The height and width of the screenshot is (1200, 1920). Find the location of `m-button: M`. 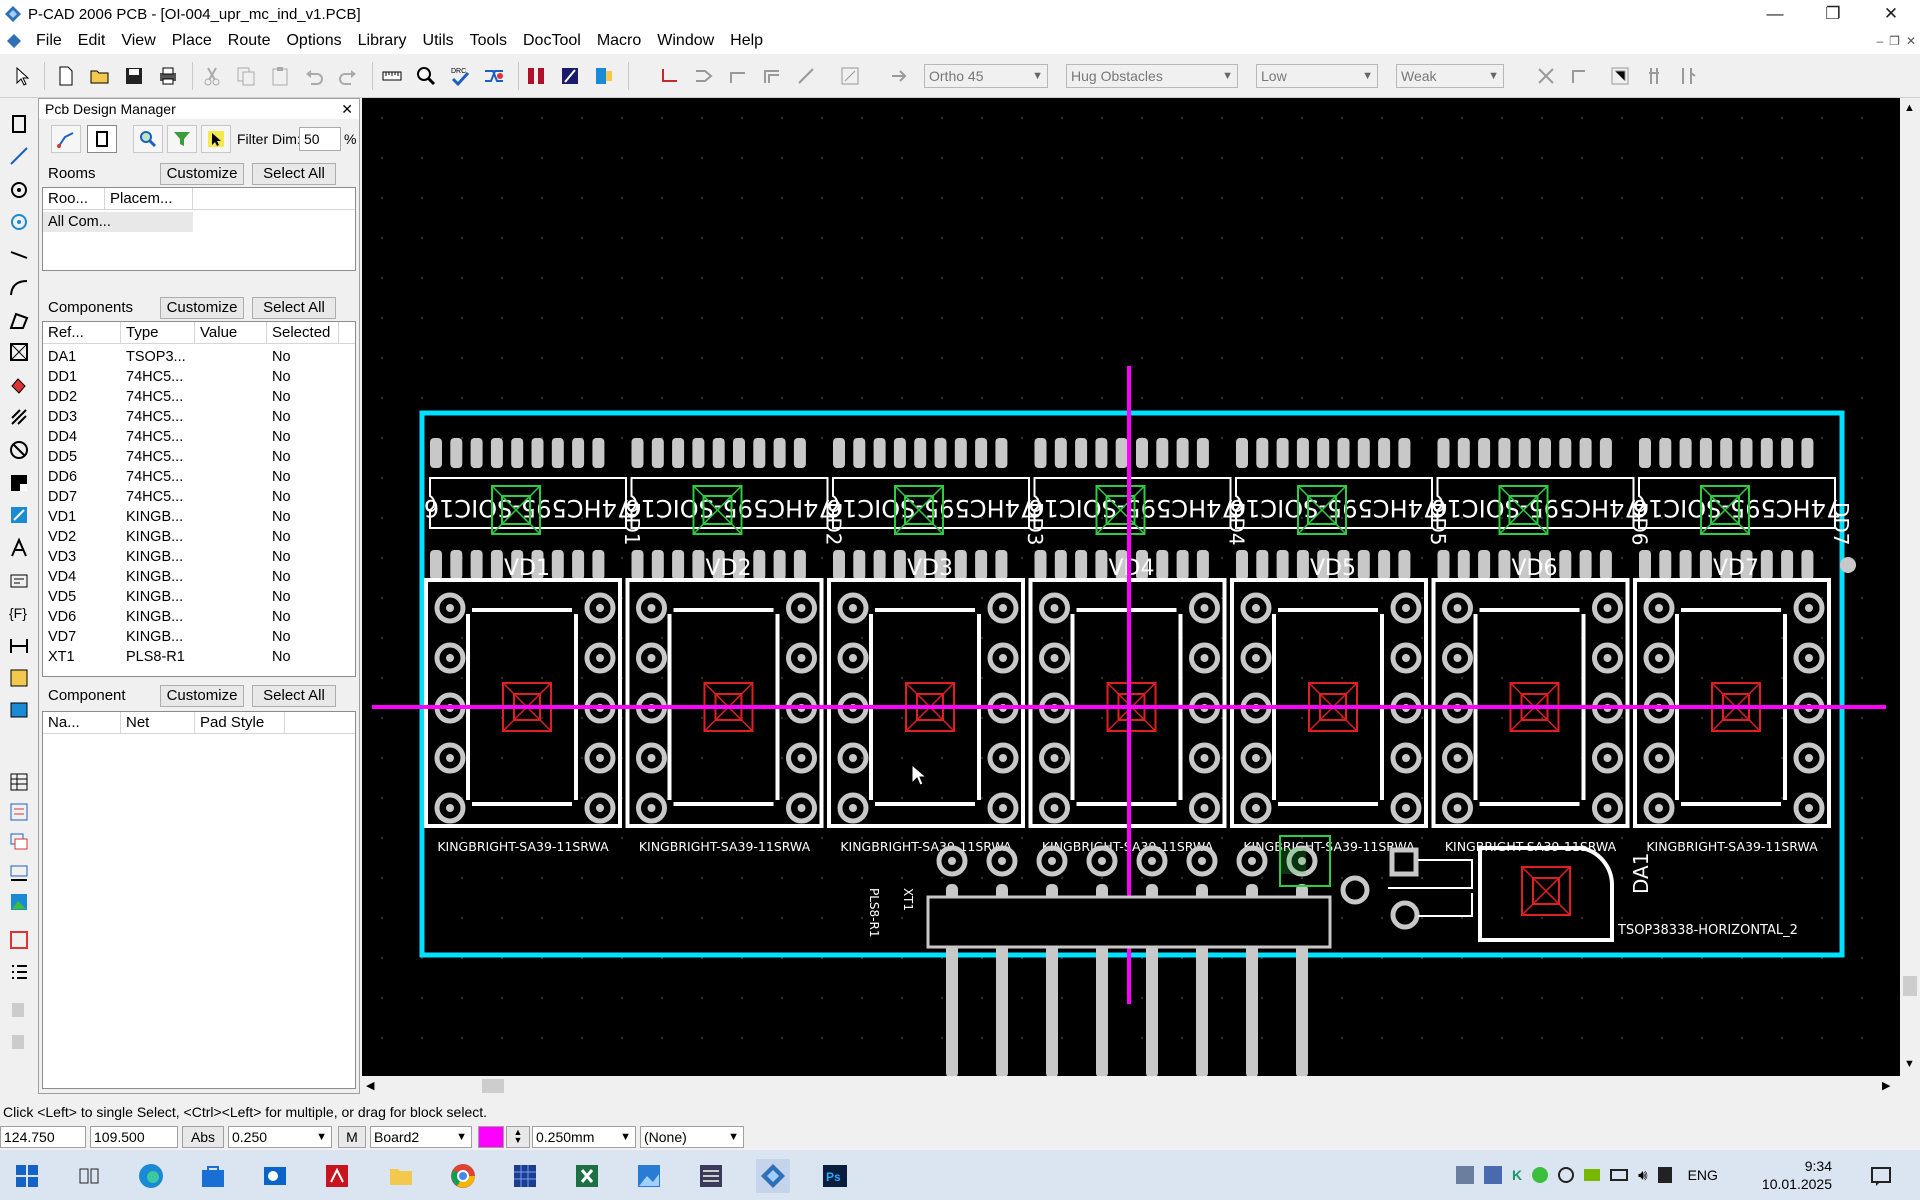

m-button: M is located at coordinates (352, 1137).